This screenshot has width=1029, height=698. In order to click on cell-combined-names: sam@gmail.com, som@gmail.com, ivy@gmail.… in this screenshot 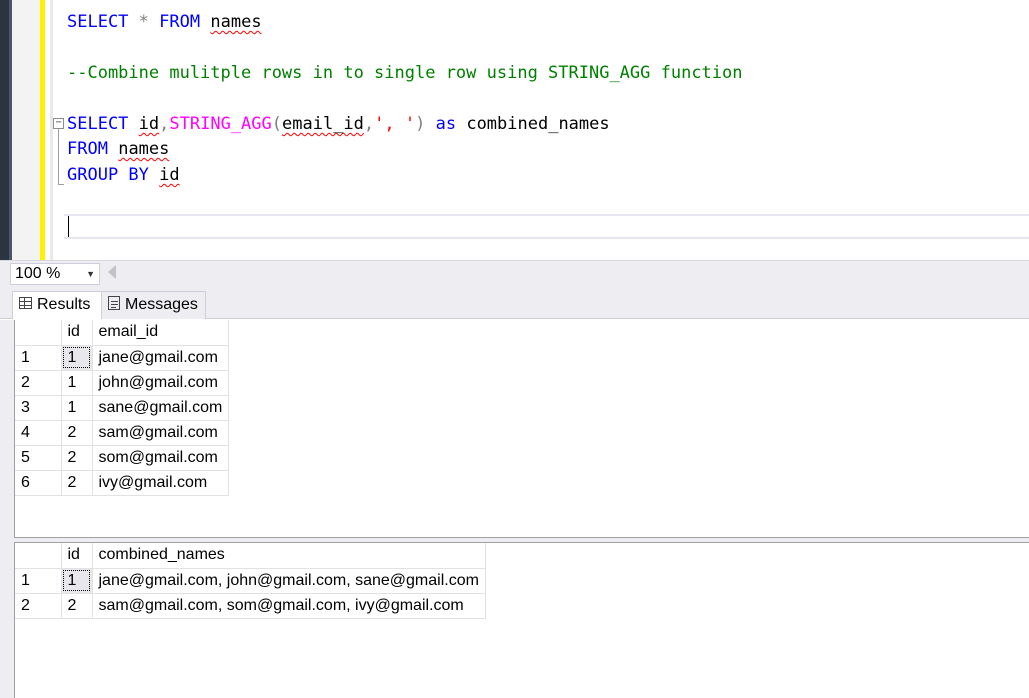, I will do `click(288, 605)`.